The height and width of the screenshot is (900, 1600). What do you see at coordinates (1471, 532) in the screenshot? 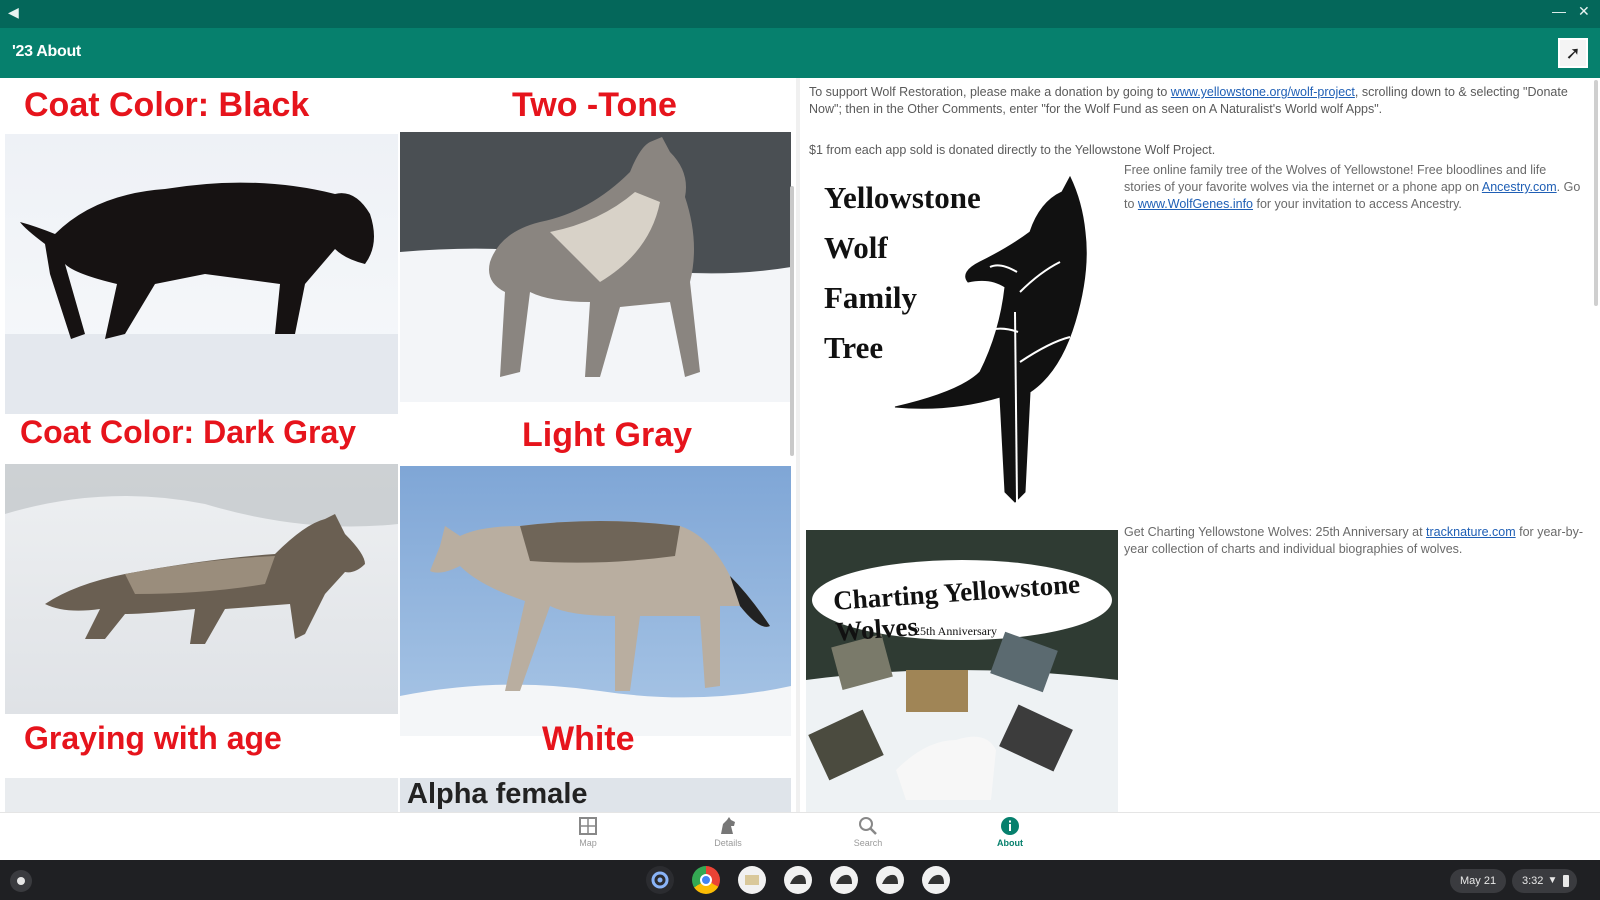
I see `tracknature-link: tracknature.com` at bounding box center [1471, 532].